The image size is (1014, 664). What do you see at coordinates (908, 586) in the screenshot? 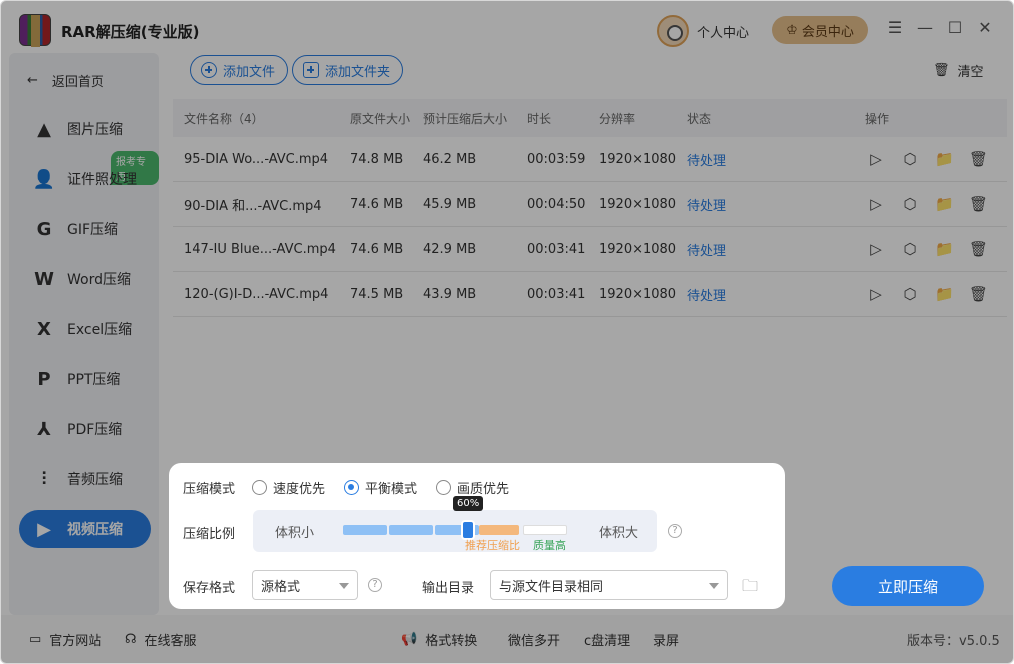
I see `start-compress-button: 立即压缩` at bounding box center [908, 586].